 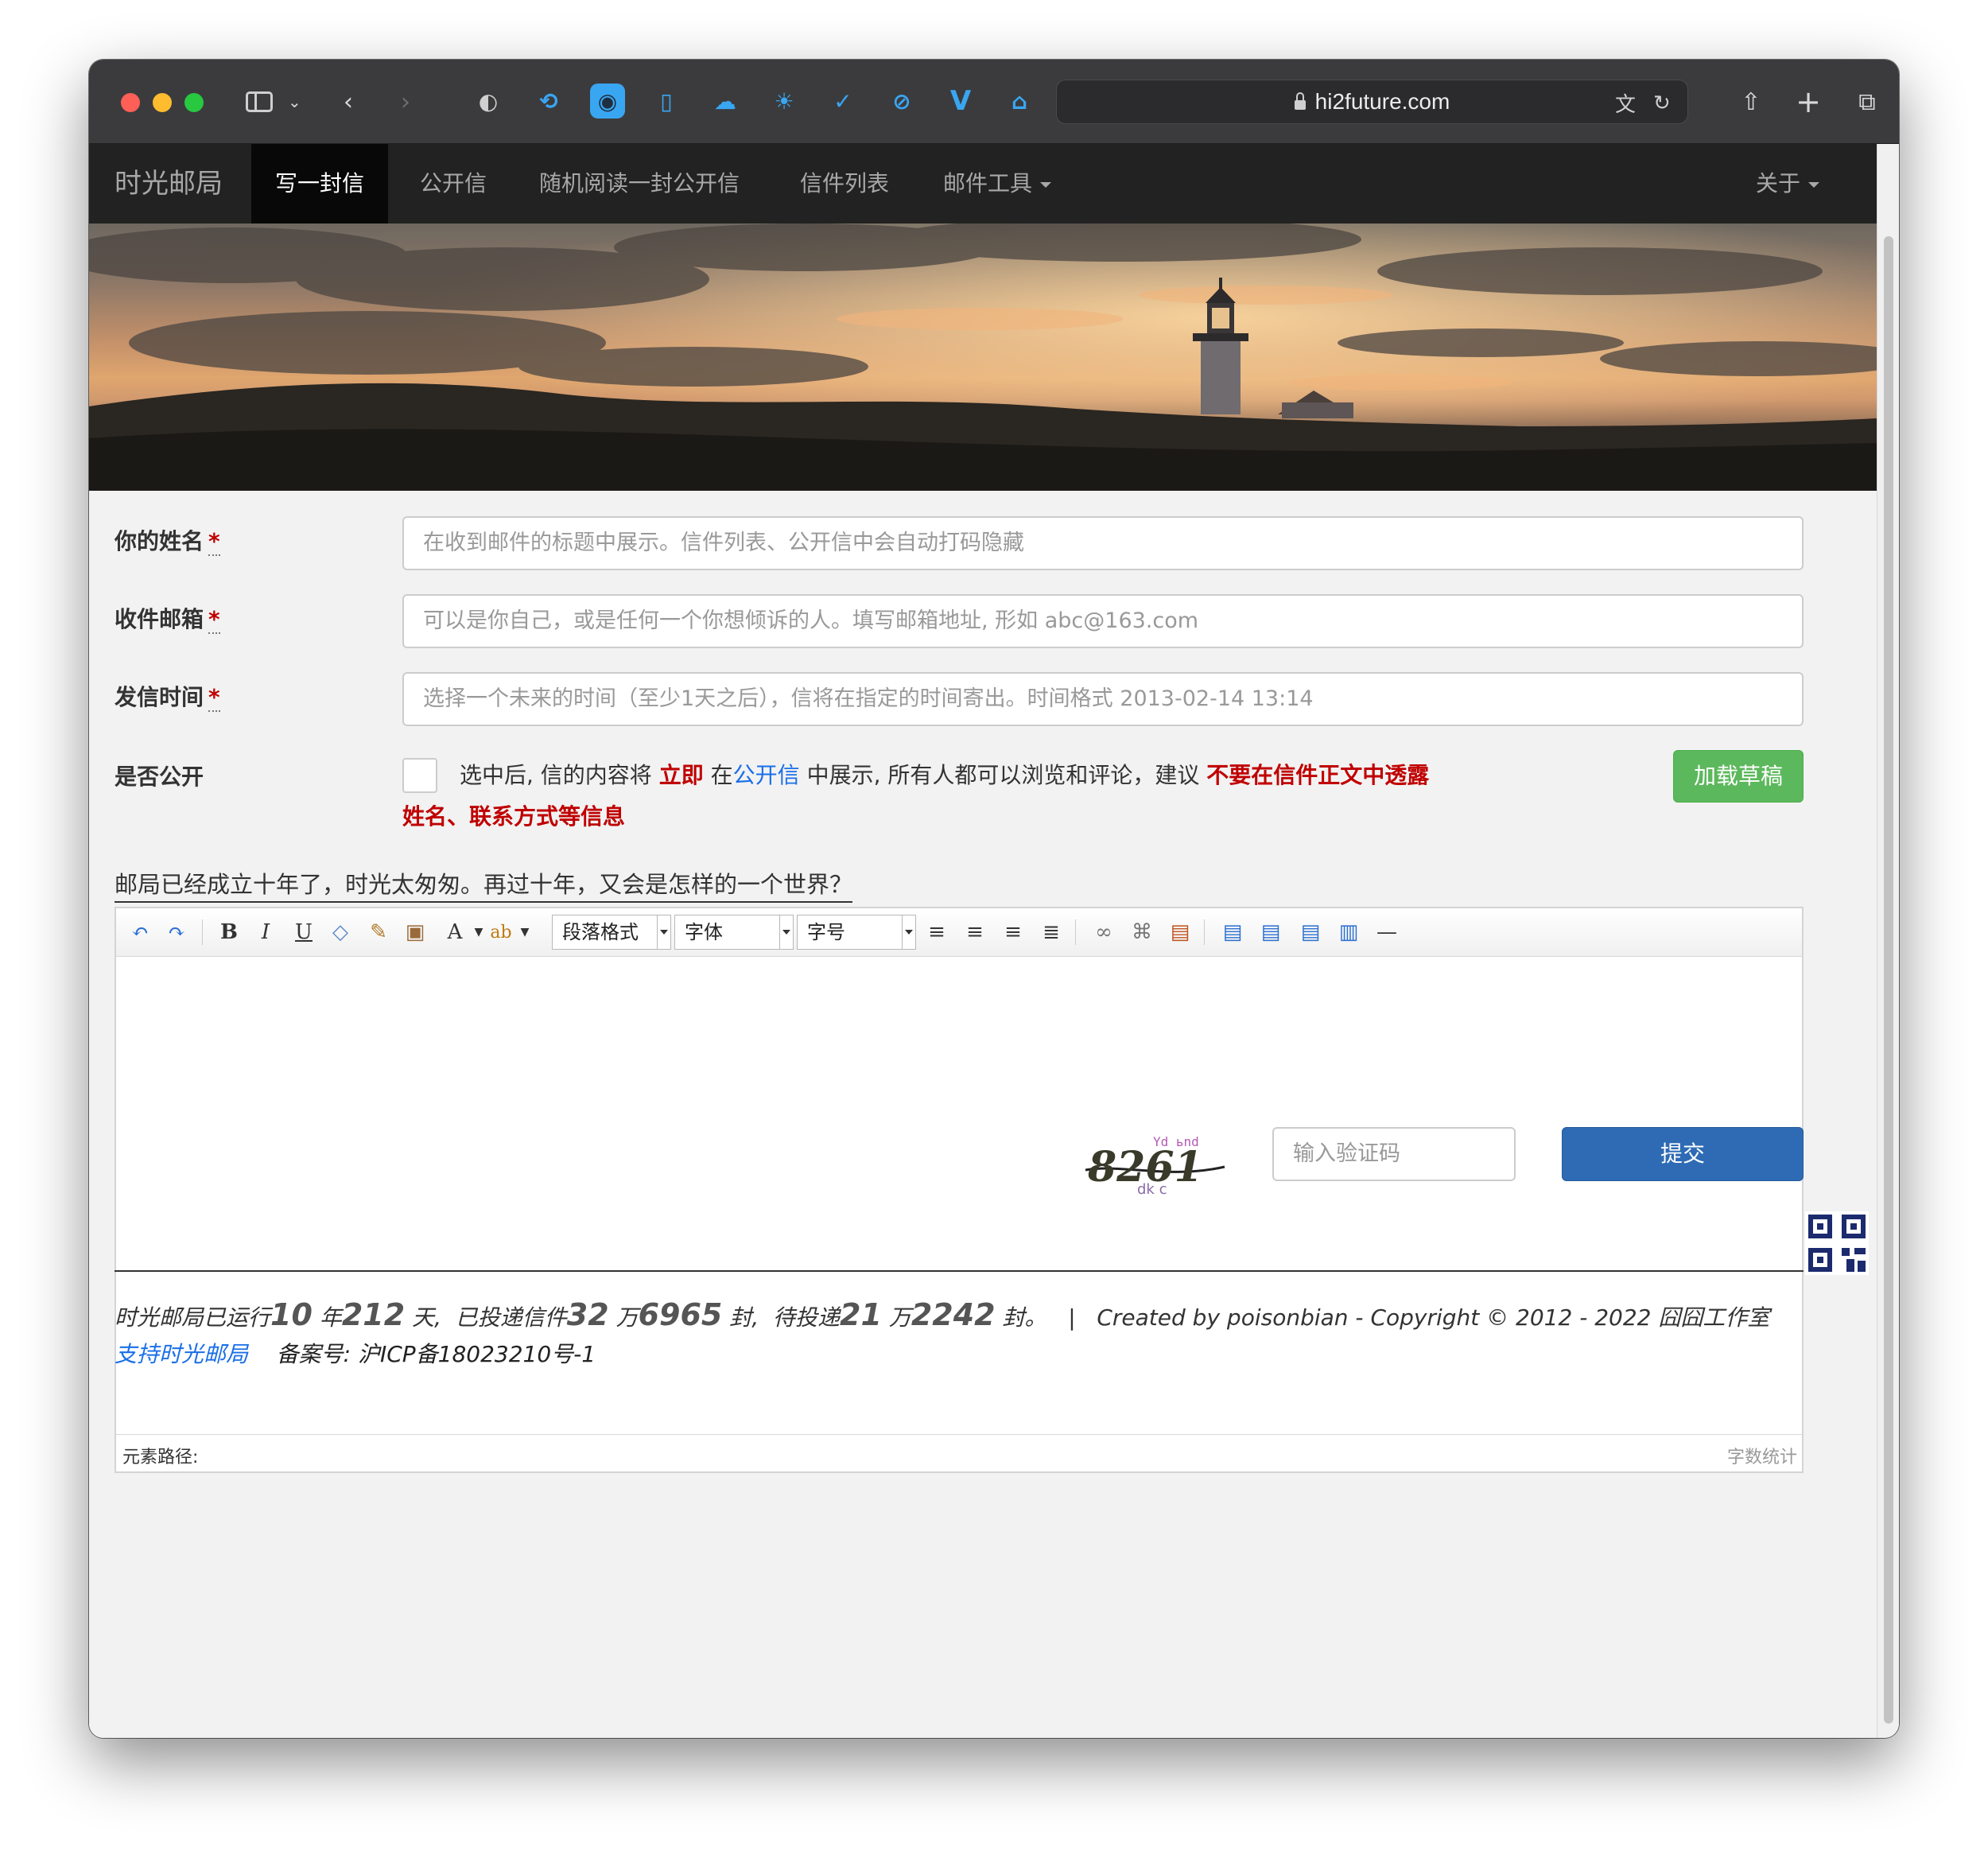 I want to click on float-right-icon: ▤, so click(x=1271, y=932).